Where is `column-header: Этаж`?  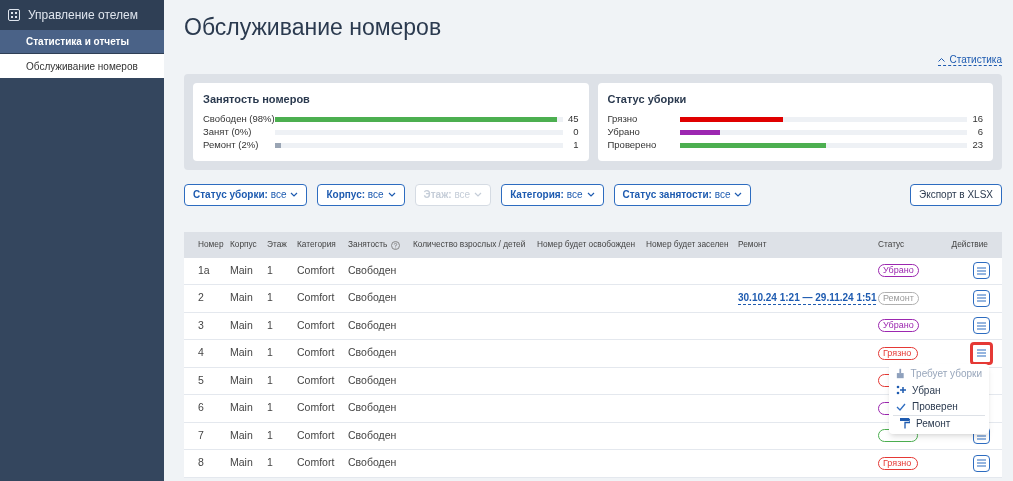
column-header: Этаж is located at coordinates (277, 244).